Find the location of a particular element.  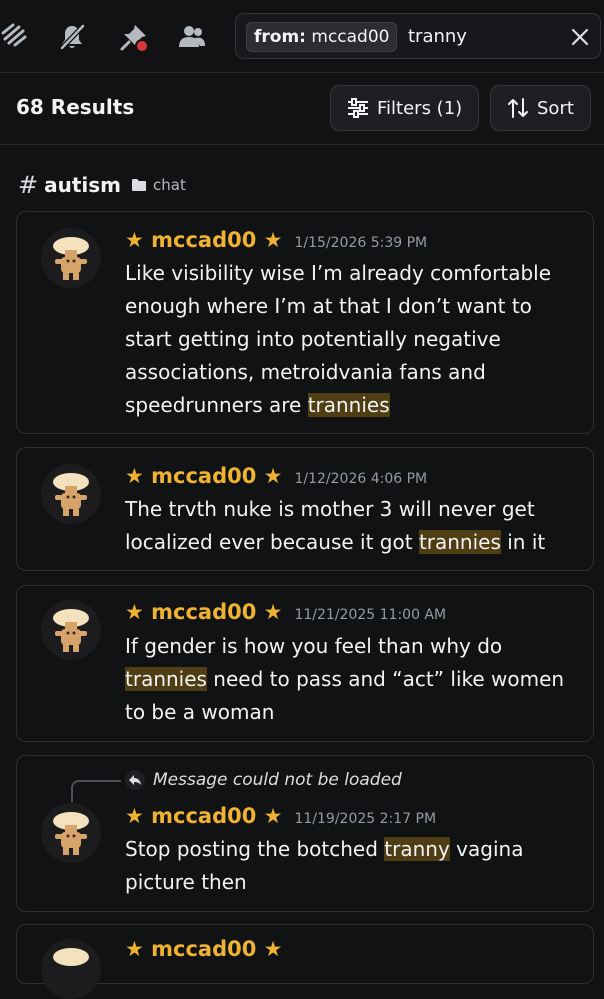

search-filter-chip: from: mccad00 is located at coordinates (322, 37).